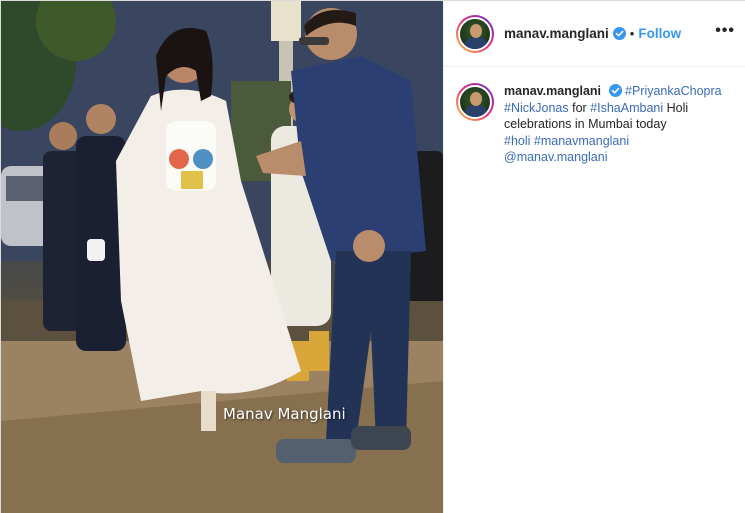 The height and width of the screenshot is (513, 745). I want to click on hashtag-link: #holi, so click(517, 141).